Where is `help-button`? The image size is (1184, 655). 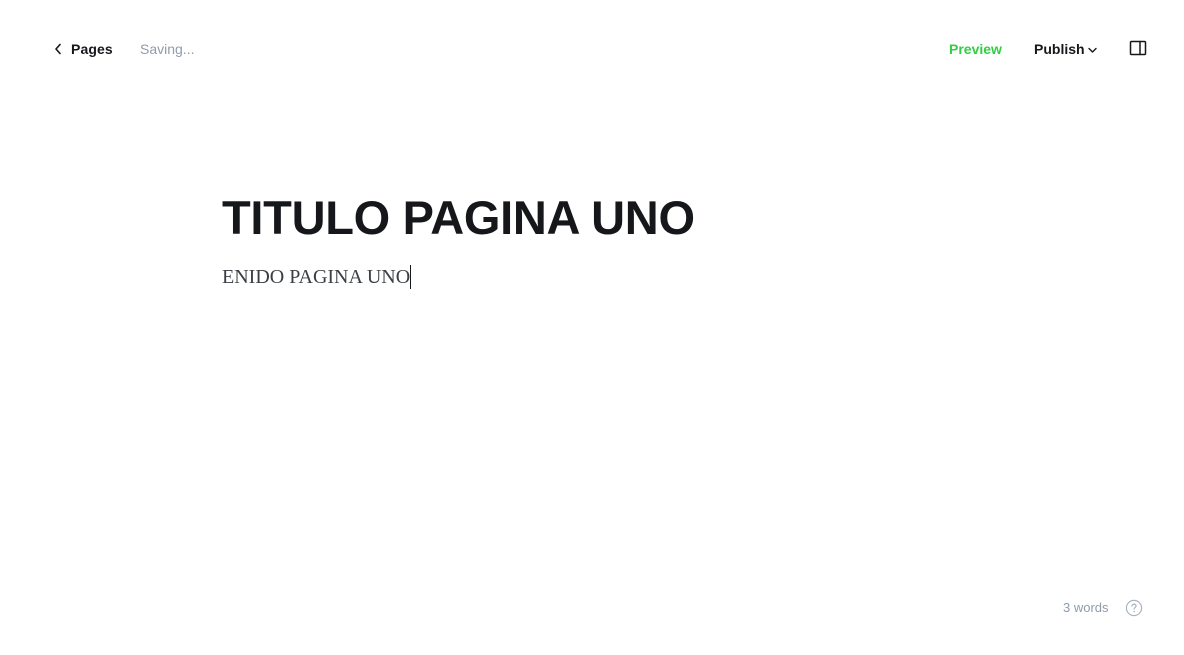
help-button is located at coordinates (1134, 608).